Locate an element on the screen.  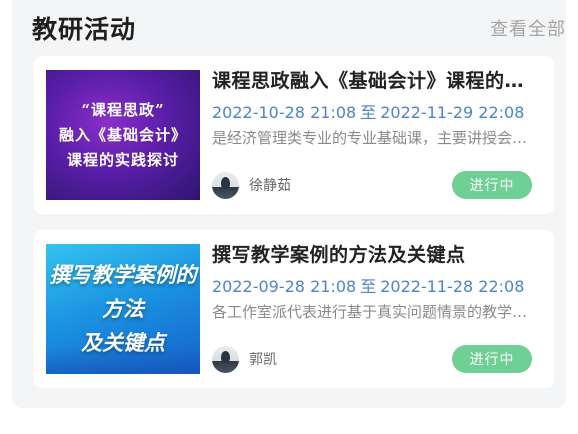
thumbnail-text: 融入《基础会计》 is located at coordinates (122, 134).